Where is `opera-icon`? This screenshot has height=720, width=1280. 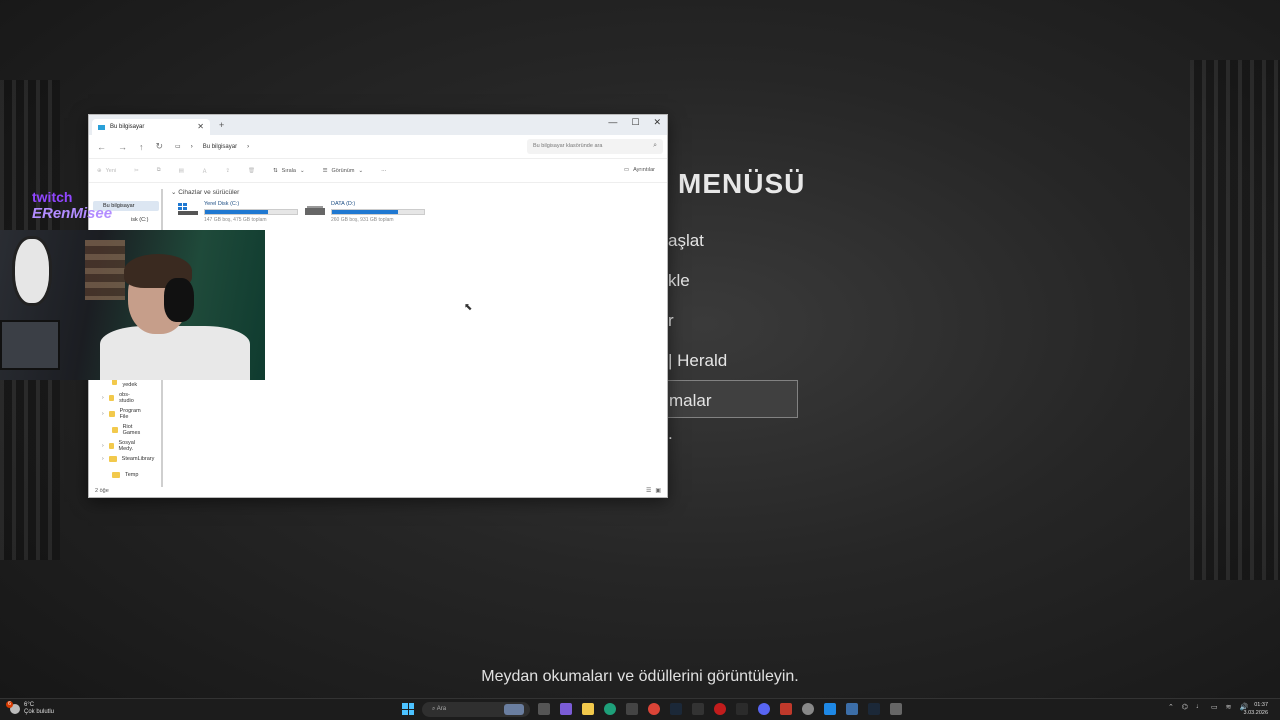 opera-icon is located at coordinates (720, 709).